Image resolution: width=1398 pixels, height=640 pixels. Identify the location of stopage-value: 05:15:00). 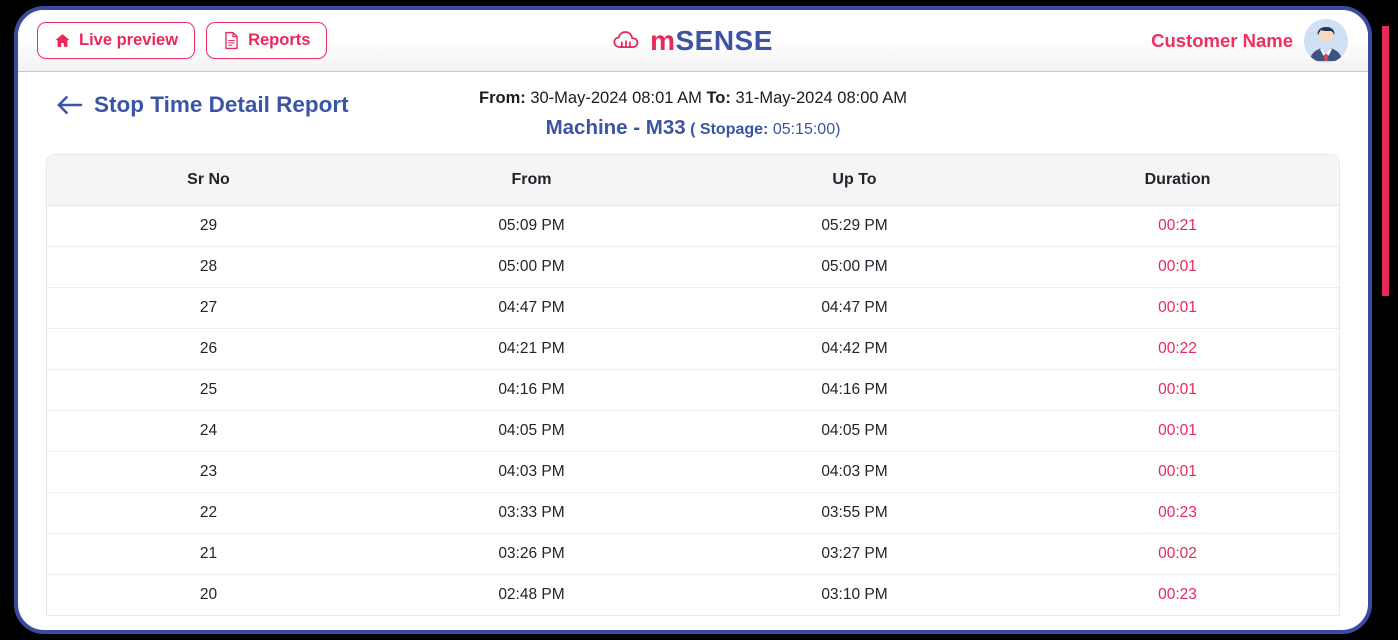
(806, 129).